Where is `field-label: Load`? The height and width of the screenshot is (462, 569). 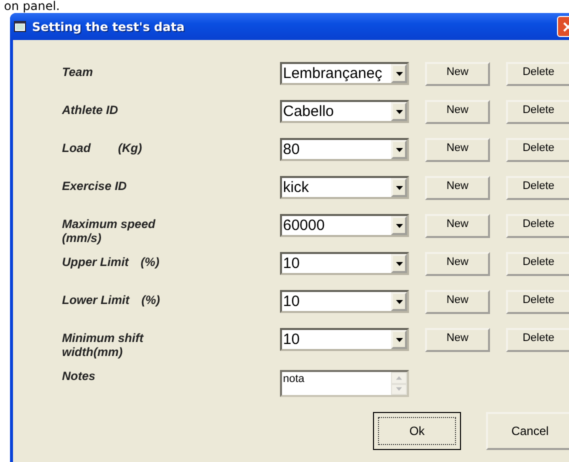 field-label: Load is located at coordinates (77, 148).